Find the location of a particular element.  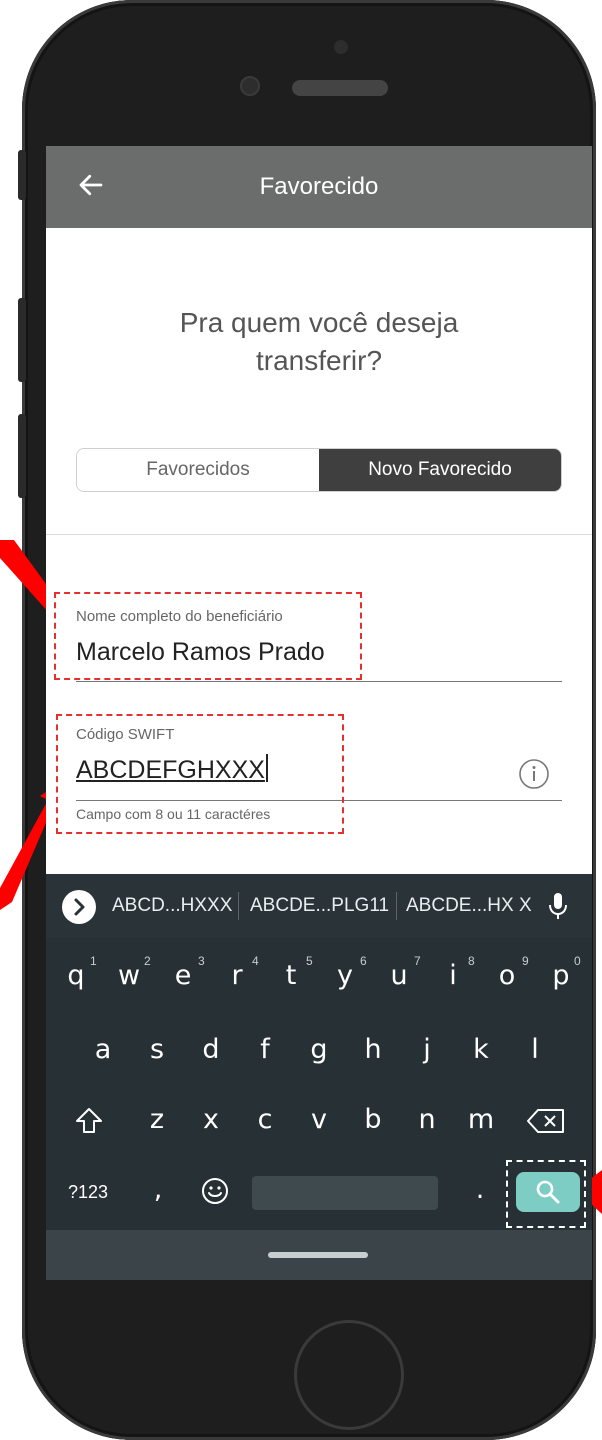

key-q: q is located at coordinates (76, 975).